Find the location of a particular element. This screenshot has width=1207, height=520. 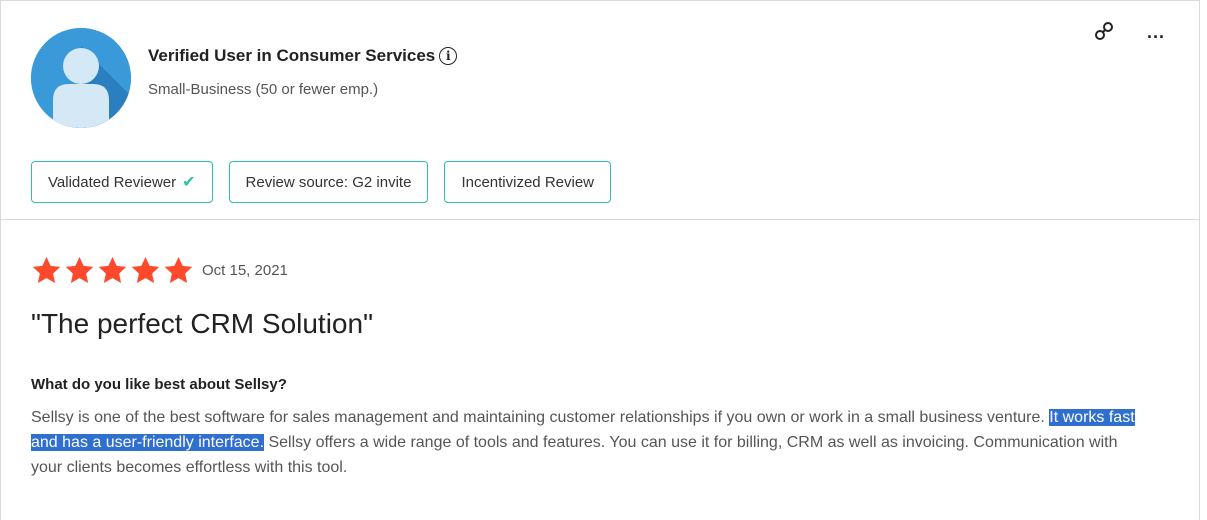

review-question: What do you like best about Sellsy? is located at coordinates (159, 384).